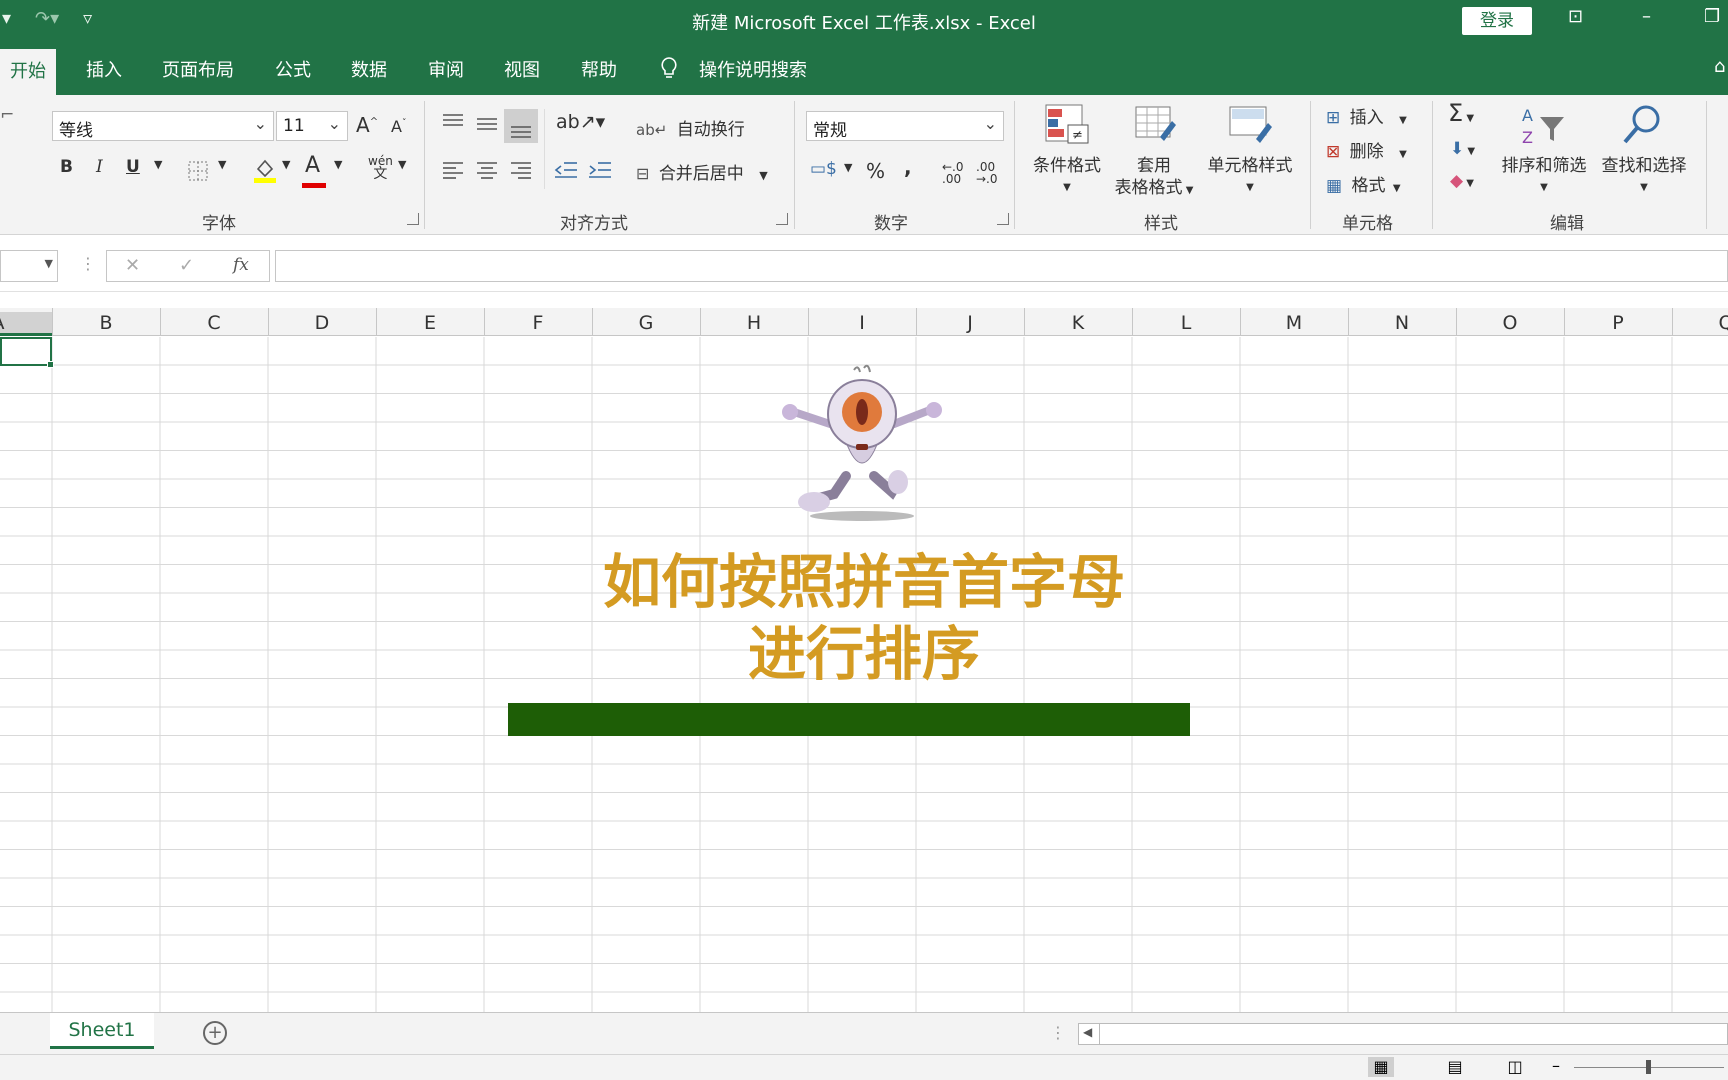 The image size is (1728, 1080). Describe the element at coordinates (487, 170) in the screenshot. I see `align-center-icon` at that location.